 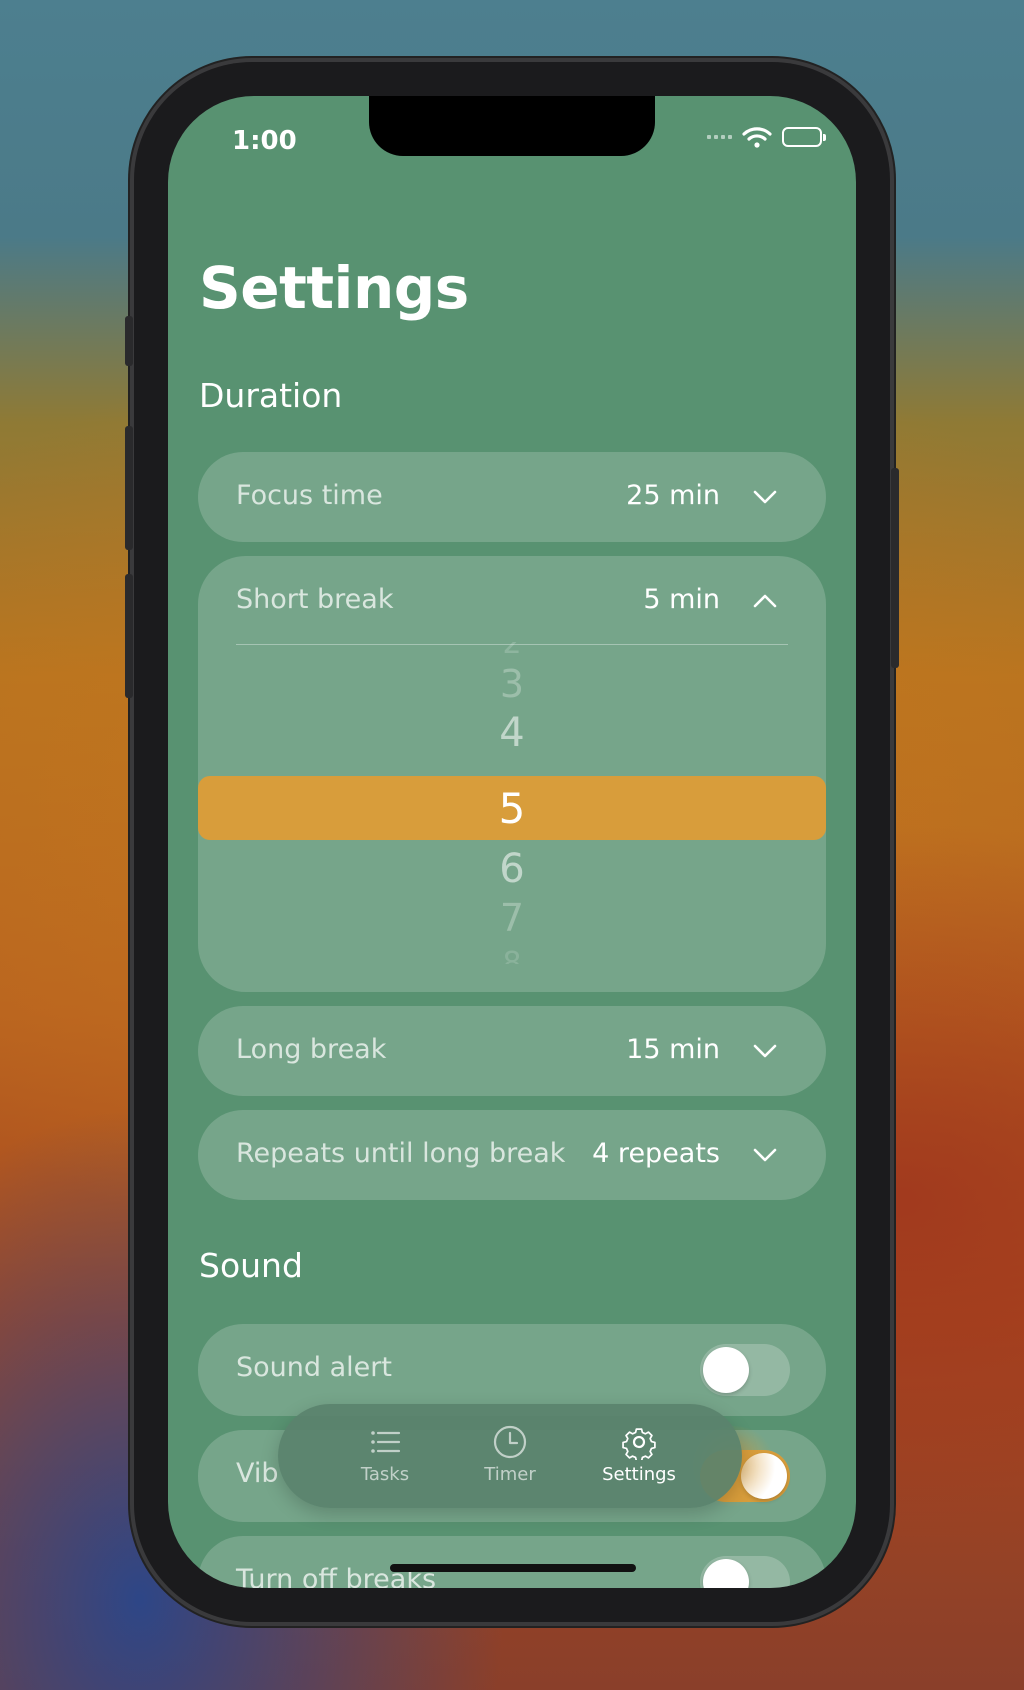 I want to click on wifi-icon, so click(x=757, y=137).